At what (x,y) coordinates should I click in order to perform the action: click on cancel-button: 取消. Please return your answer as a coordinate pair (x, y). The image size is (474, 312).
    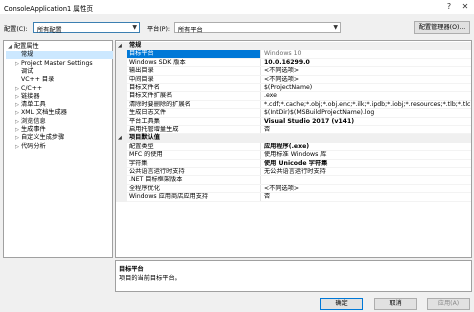
    Looking at the image, I should click on (395, 304).